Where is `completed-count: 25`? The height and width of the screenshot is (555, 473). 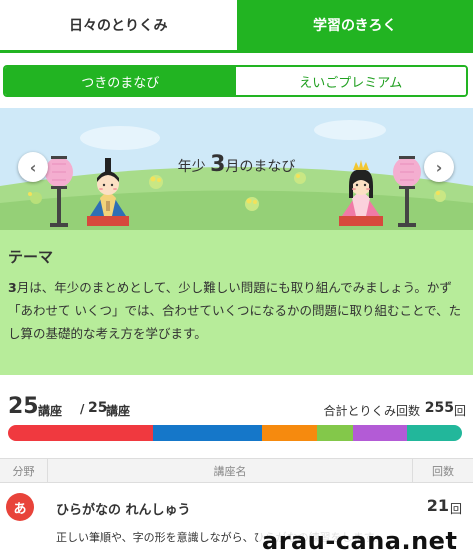 completed-count: 25 is located at coordinates (23, 406).